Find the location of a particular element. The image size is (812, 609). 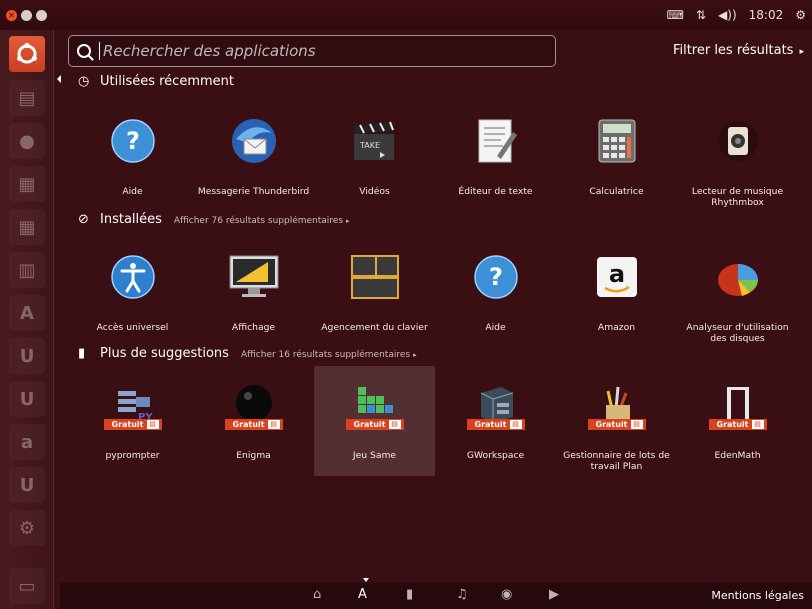

volume-icon: ◀)) is located at coordinates (727, 15).